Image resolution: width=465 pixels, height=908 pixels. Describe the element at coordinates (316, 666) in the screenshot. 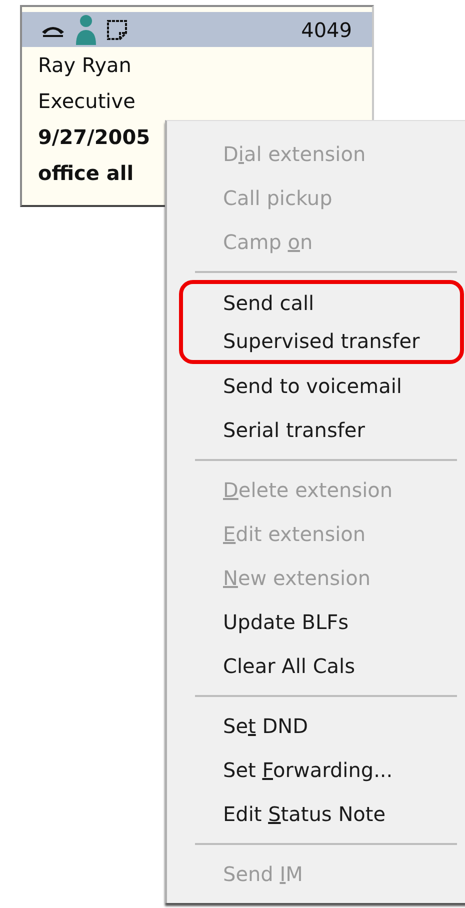

I see `menu-item: Clear All Cals` at that location.